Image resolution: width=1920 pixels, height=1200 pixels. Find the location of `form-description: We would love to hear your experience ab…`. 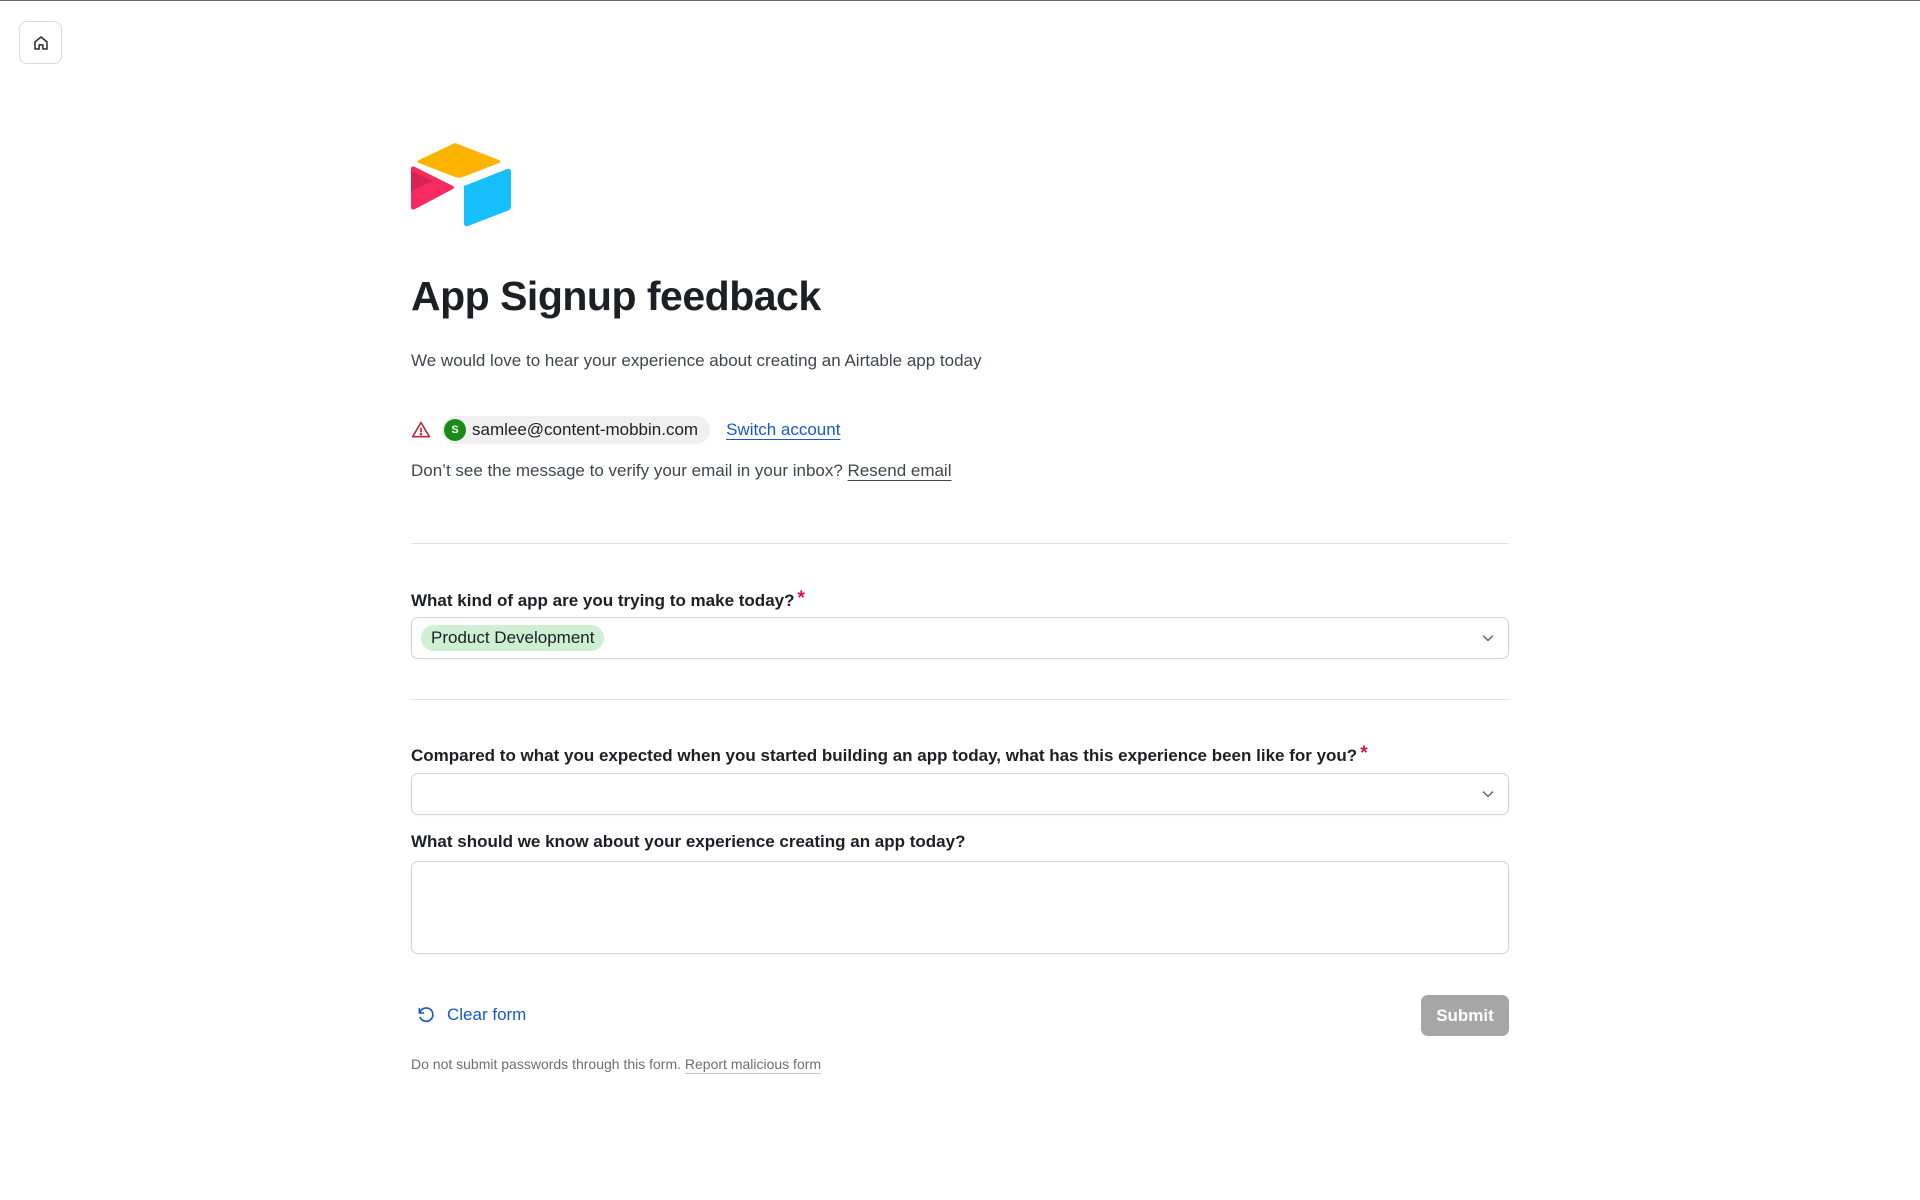

form-description: We would love to hear your experience ab… is located at coordinates (696, 360).